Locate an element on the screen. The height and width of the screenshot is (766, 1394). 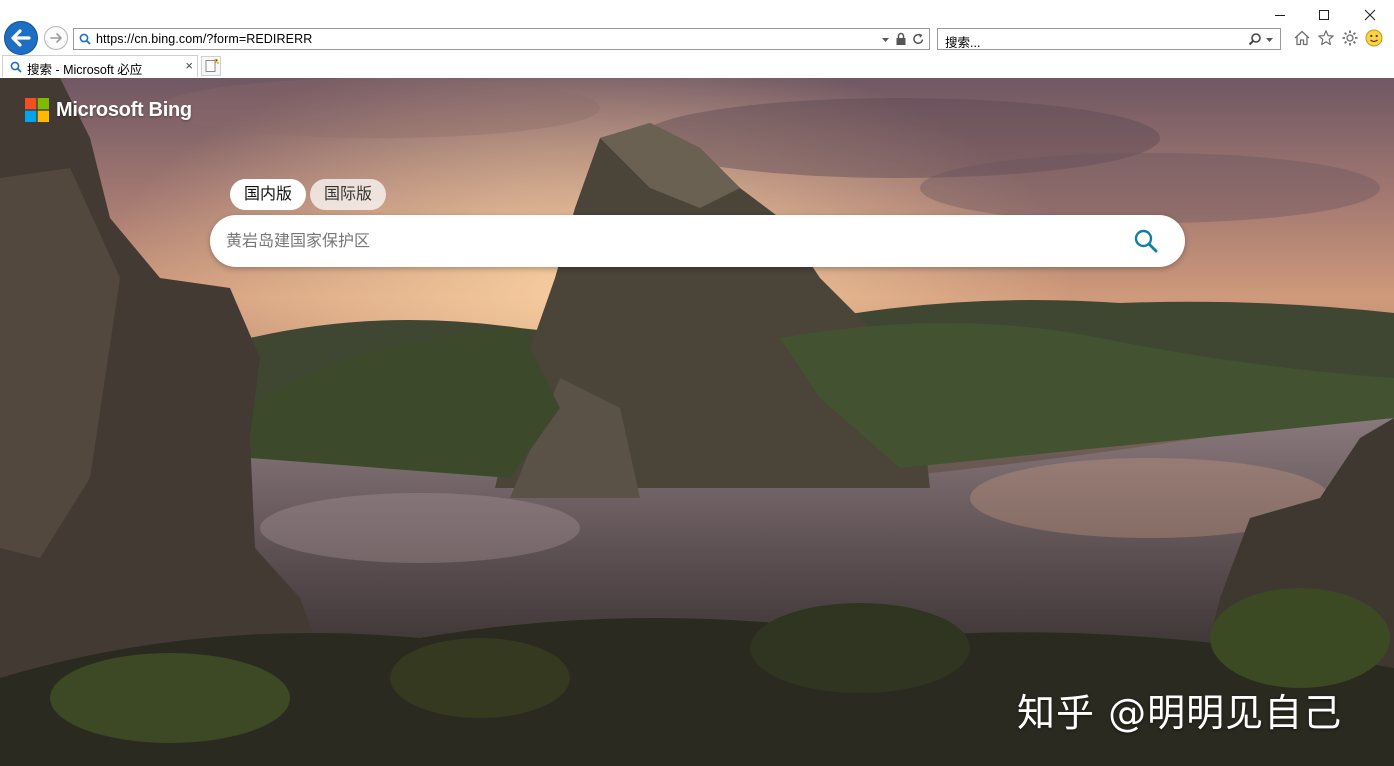
close-window-button is located at coordinates (1370, 15).